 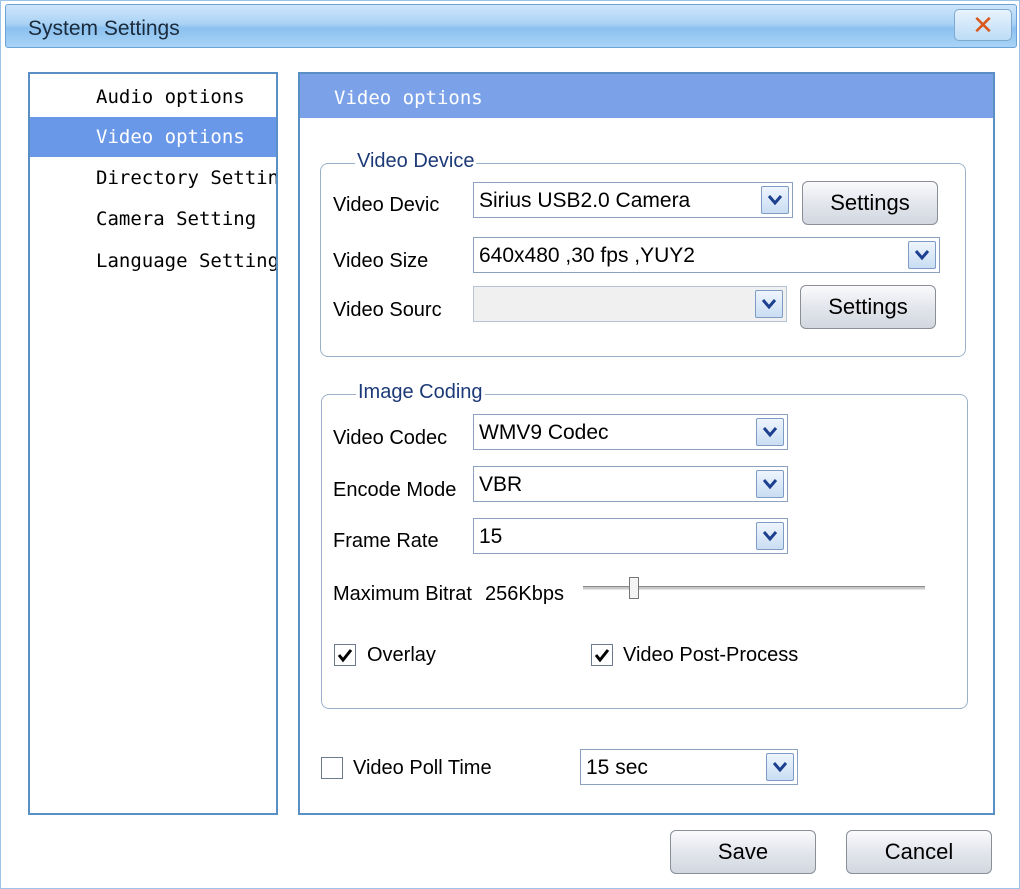 What do you see at coordinates (544, 432) in the screenshot?
I see `video-codec-value: WMV9 Codec` at bounding box center [544, 432].